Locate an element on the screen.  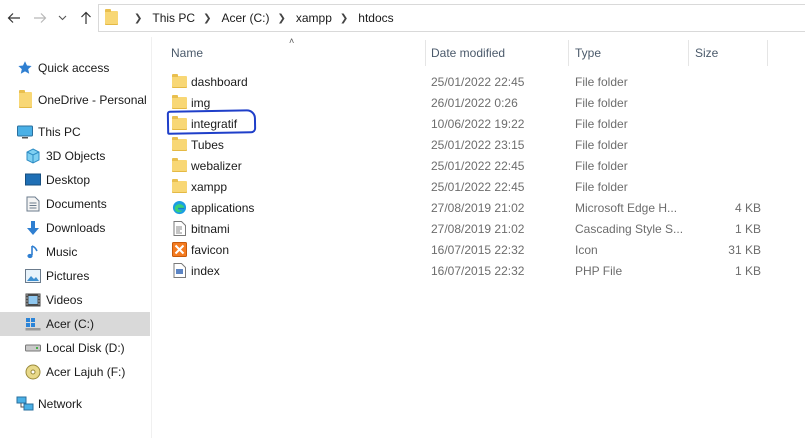
computer-icon is located at coordinates (25, 132).